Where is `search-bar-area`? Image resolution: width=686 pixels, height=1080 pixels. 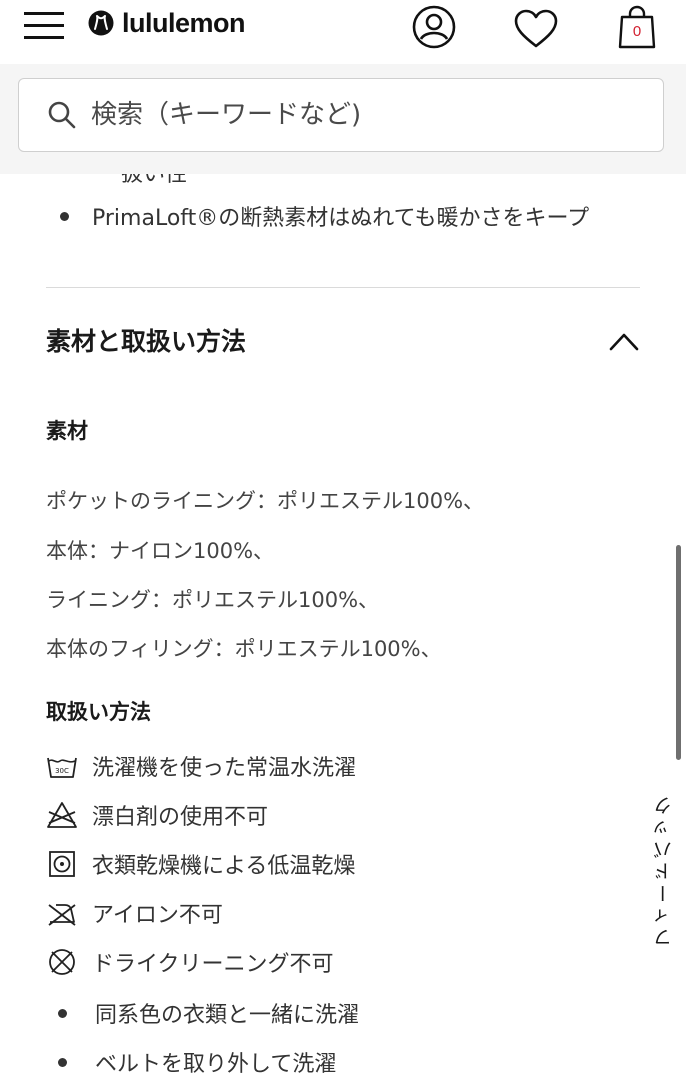
search-bar-area is located at coordinates (343, 119).